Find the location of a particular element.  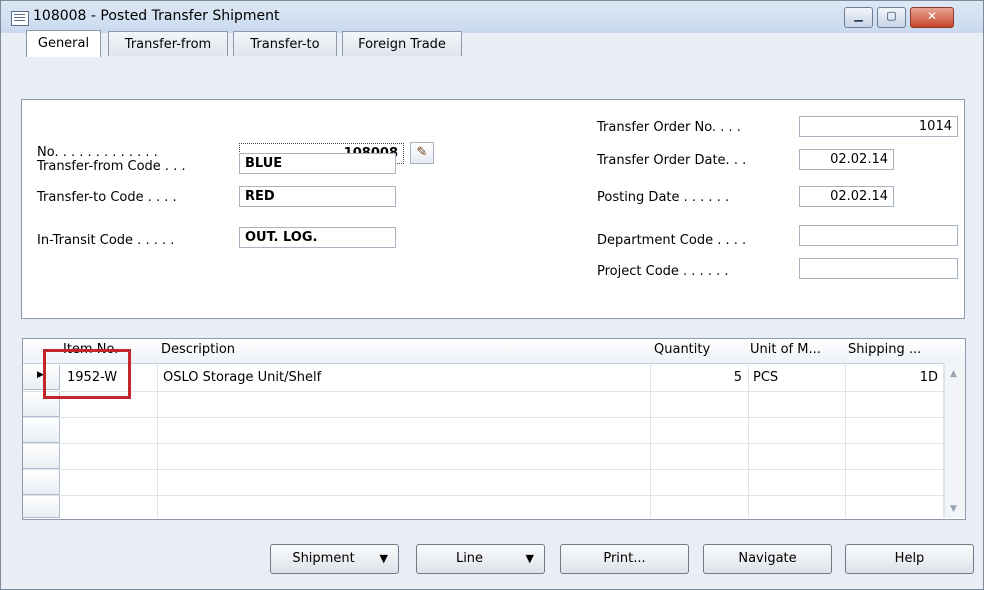

highlight-box is located at coordinates (87, 374).